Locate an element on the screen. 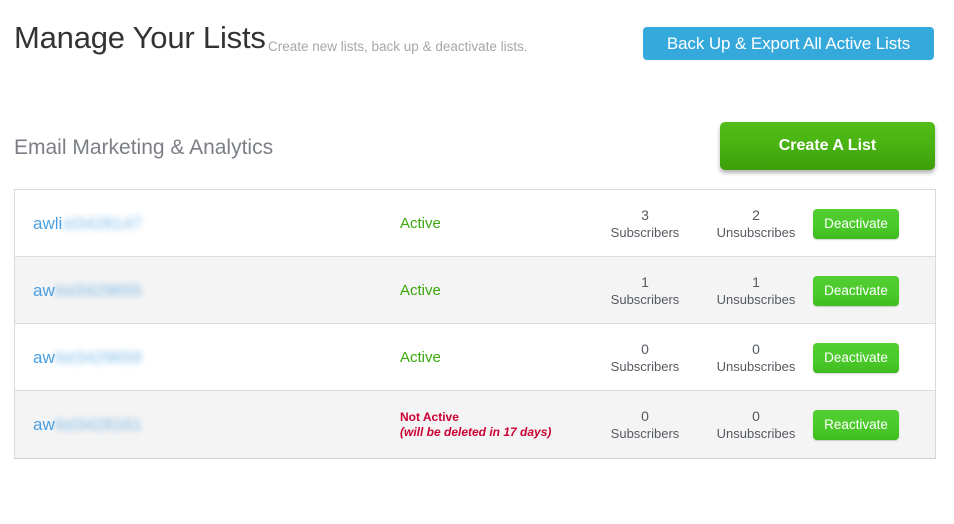  subscribers-count: 1 is located at coordinates (645, 281).